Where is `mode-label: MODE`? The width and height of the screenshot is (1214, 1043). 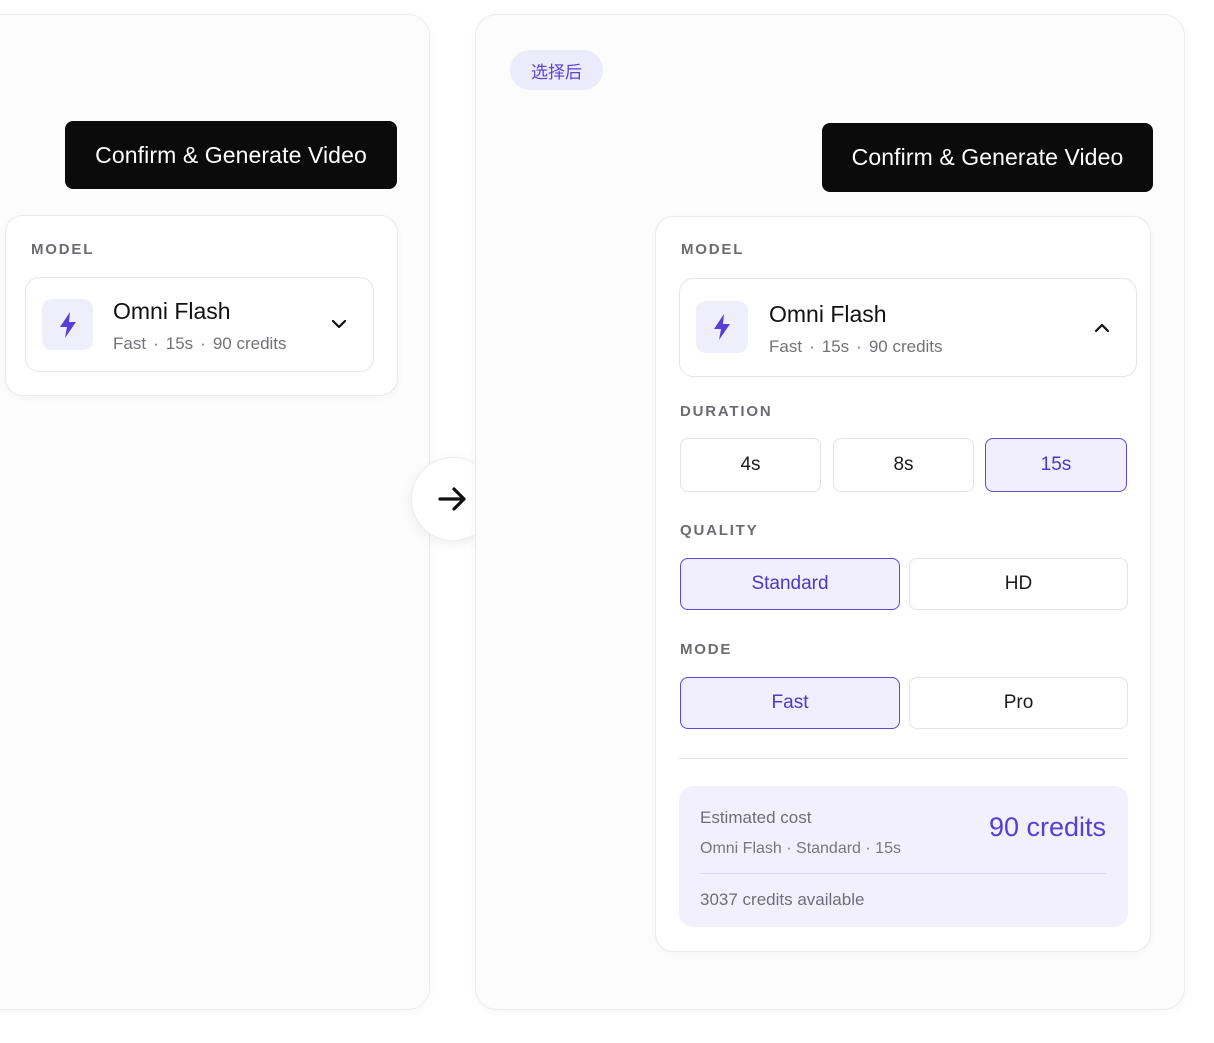 mode-label: MODE is located at coordinates (706, 649).